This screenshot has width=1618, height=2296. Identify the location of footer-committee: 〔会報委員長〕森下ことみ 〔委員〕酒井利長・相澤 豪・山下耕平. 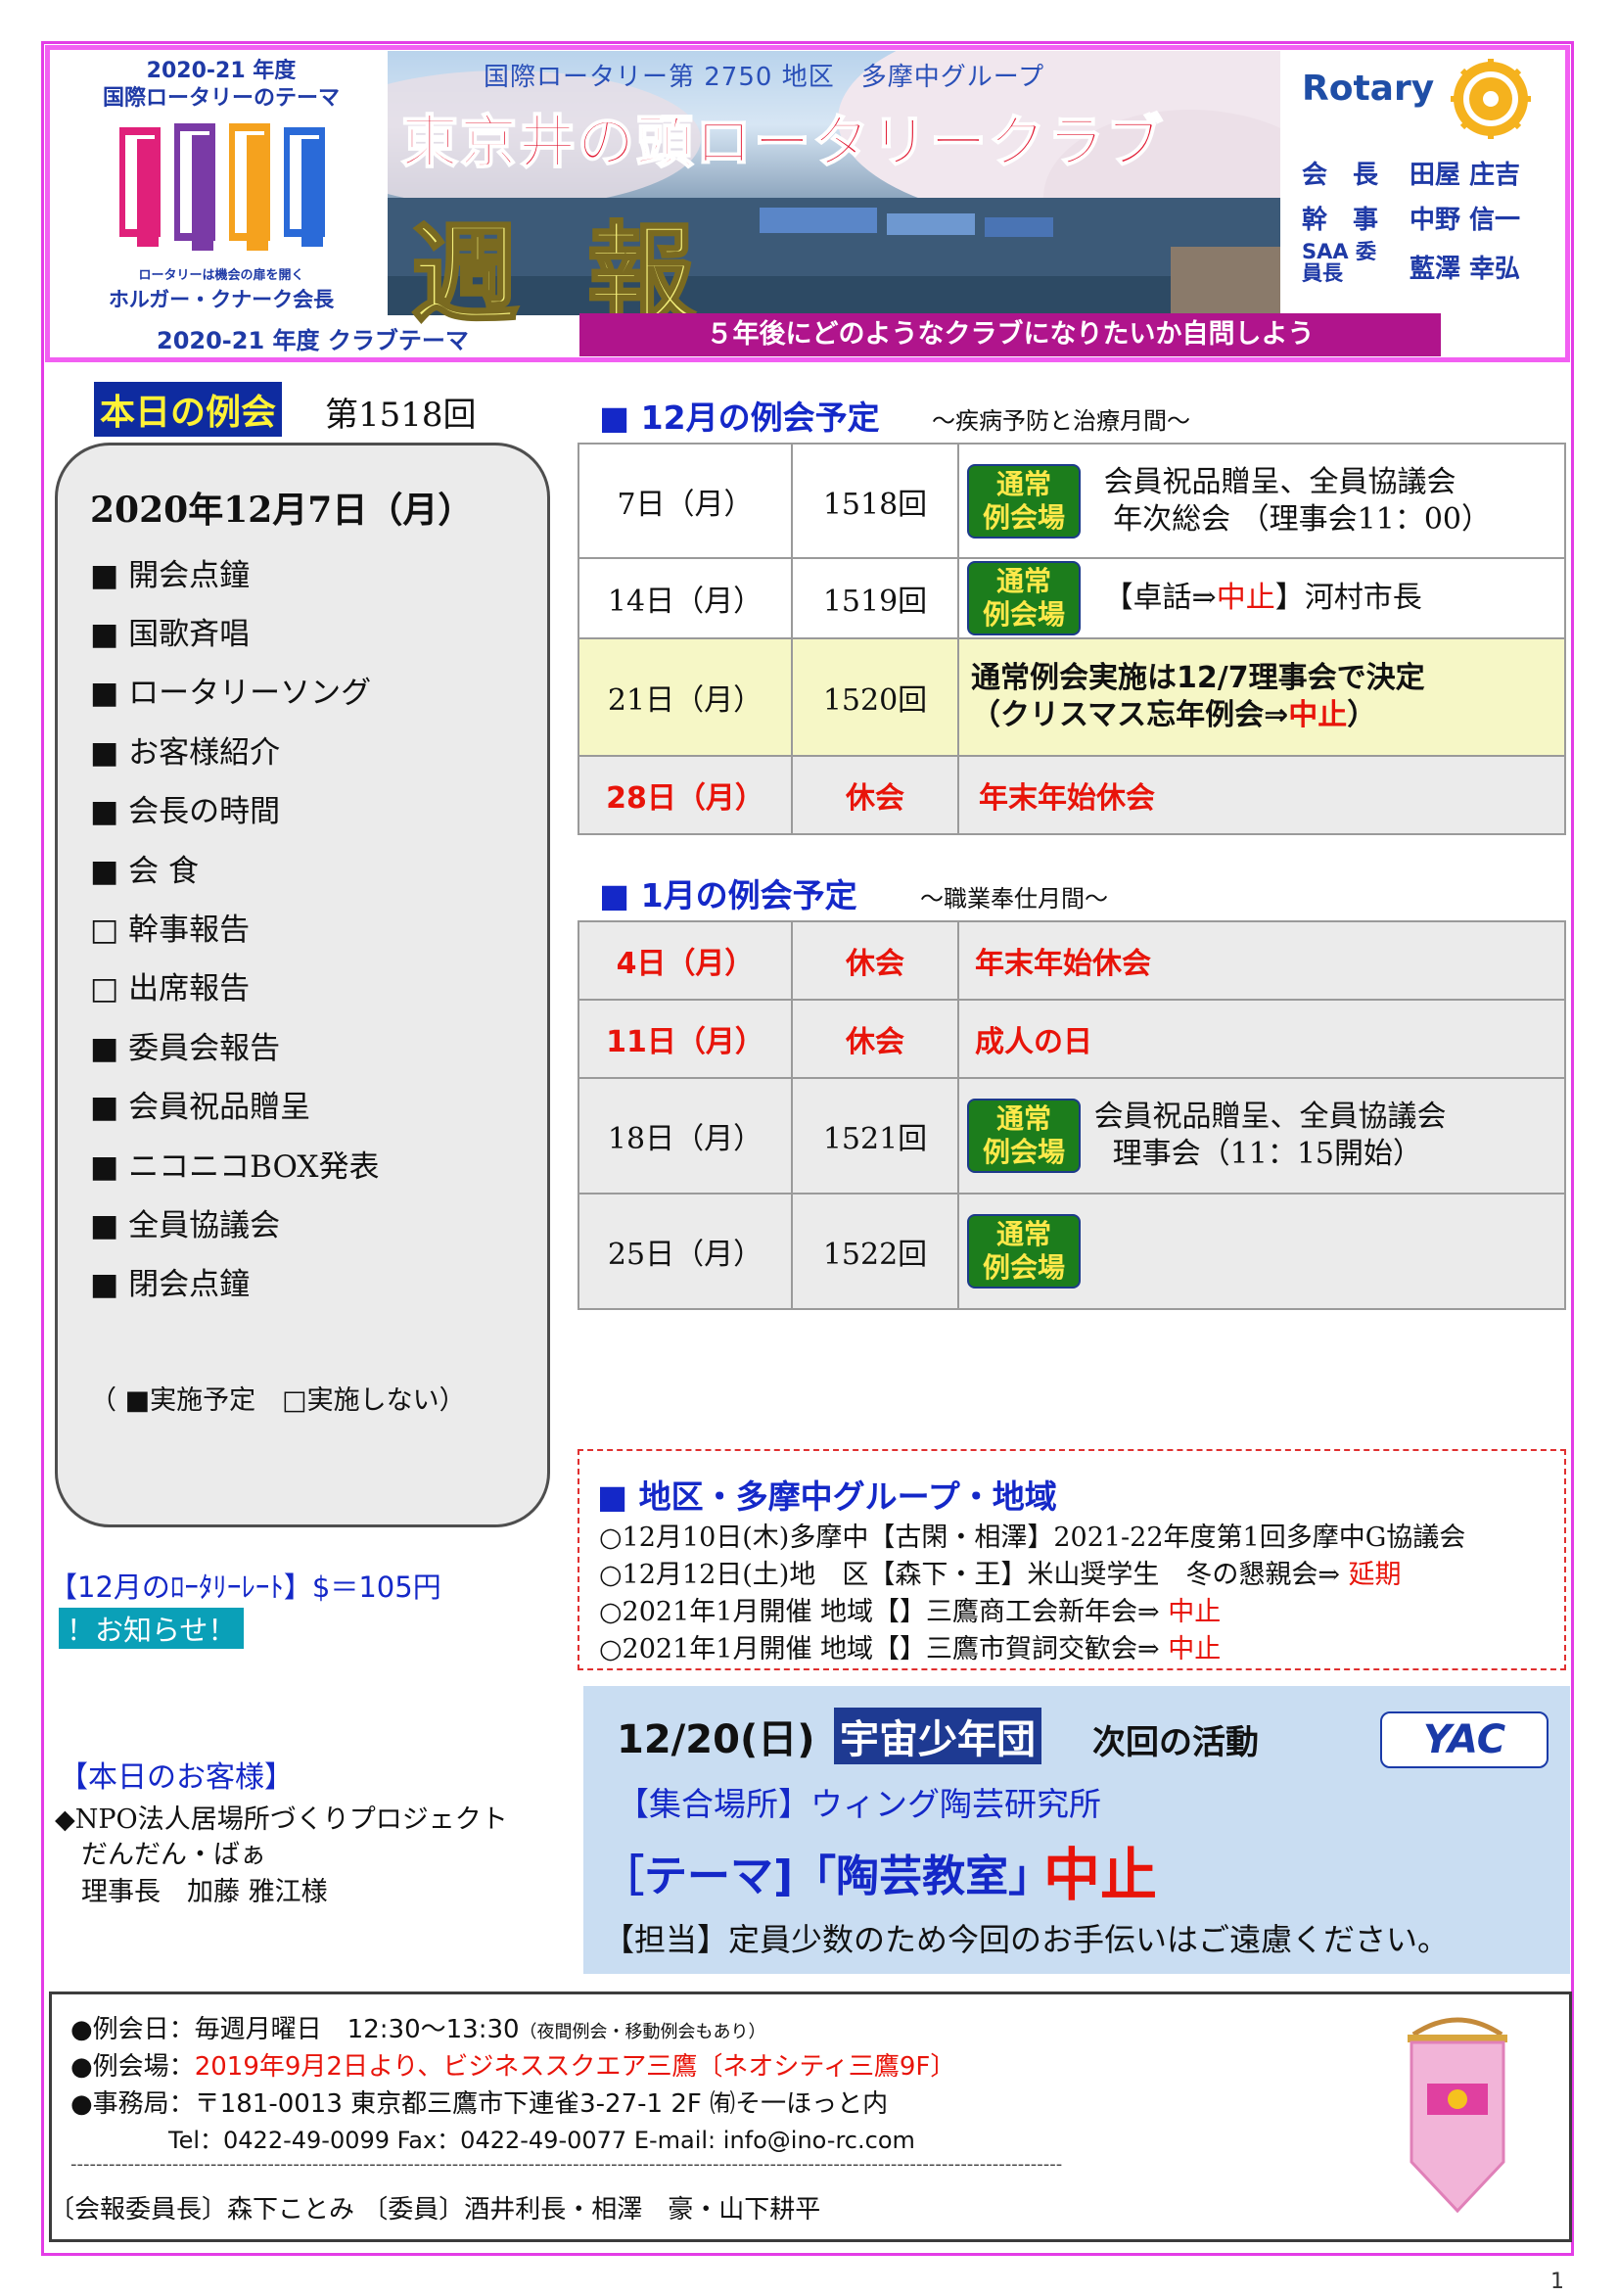
(435, 2210).